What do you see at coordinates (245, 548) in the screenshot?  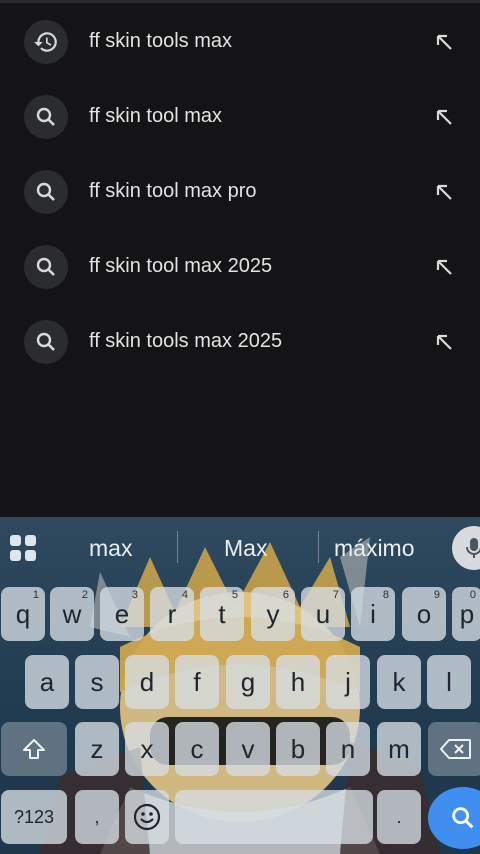 I see `word-suggestion: Max` at bounding box center [245, 548].